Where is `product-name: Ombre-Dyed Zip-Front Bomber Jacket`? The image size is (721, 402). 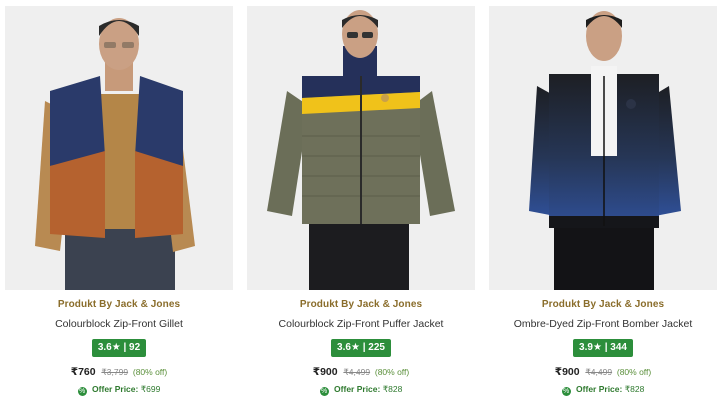 product-name: Ombre-Dyed Zip-Front Bomber Jacket is located at coordinates (603, 324).